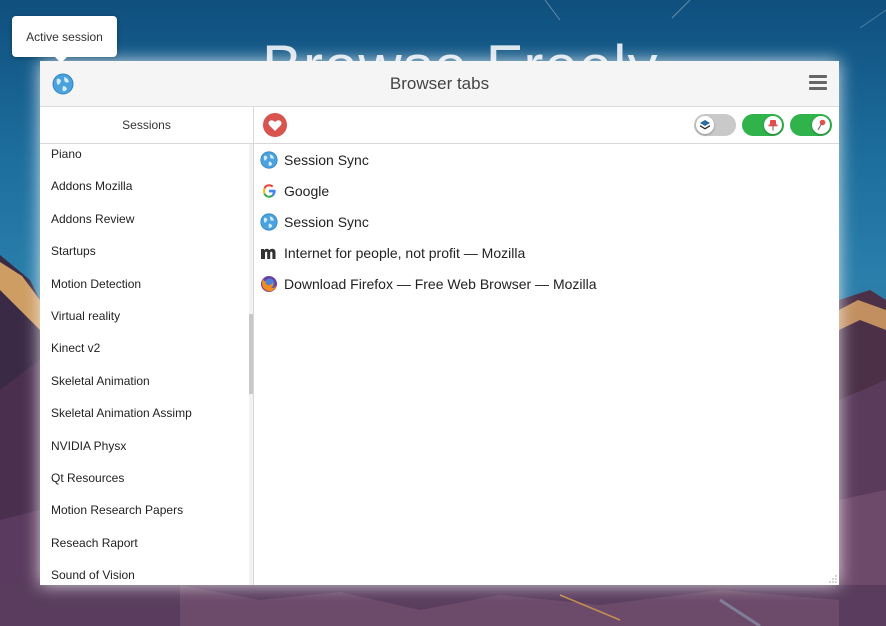  What do you see at coordinates (144, 419) in the screenshot?
I see `session-item: Skeletal Animation Assimp` at bounding box center [144, 419].